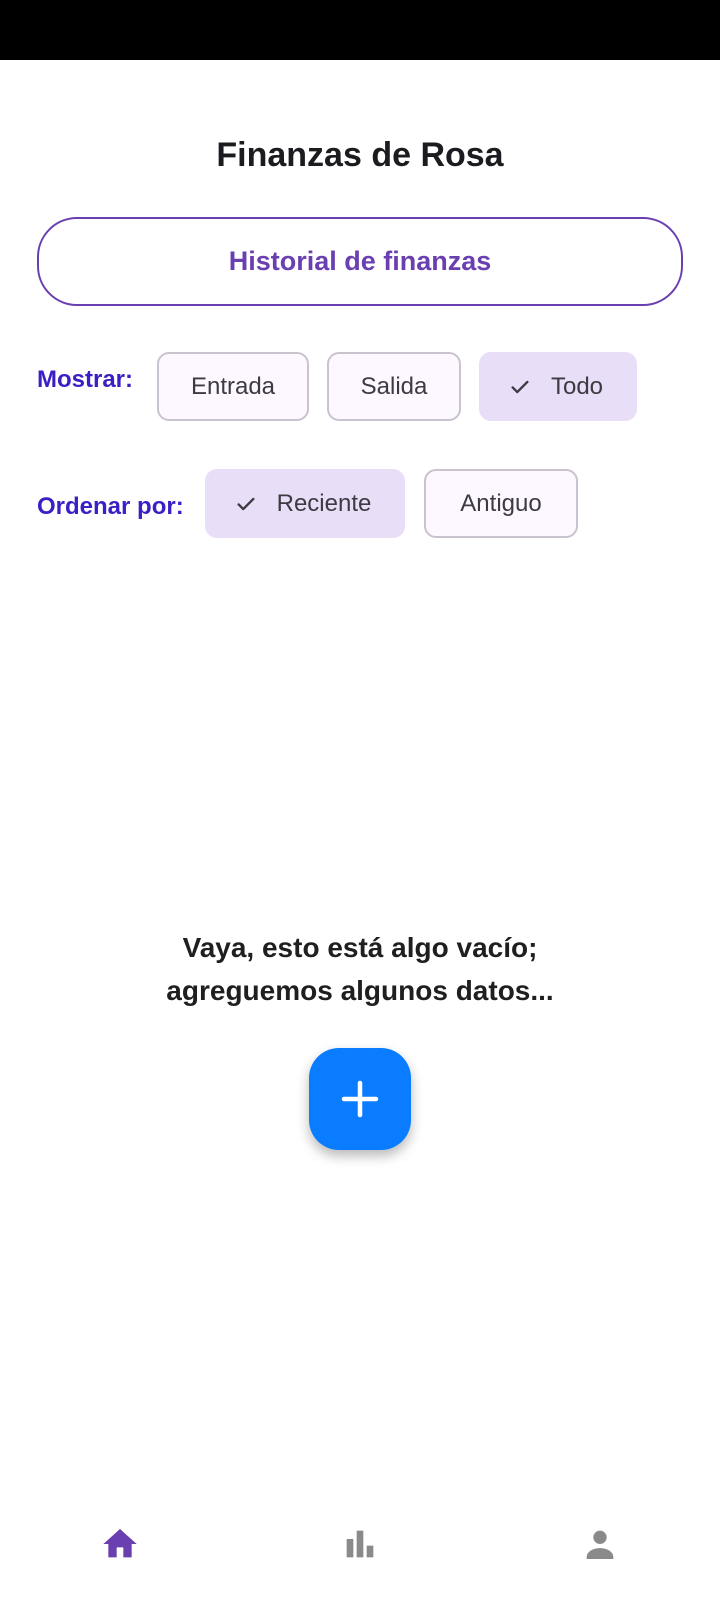 This screenshot has width=720, height=1600. I want to click on person-icon, so click(600, 1544).